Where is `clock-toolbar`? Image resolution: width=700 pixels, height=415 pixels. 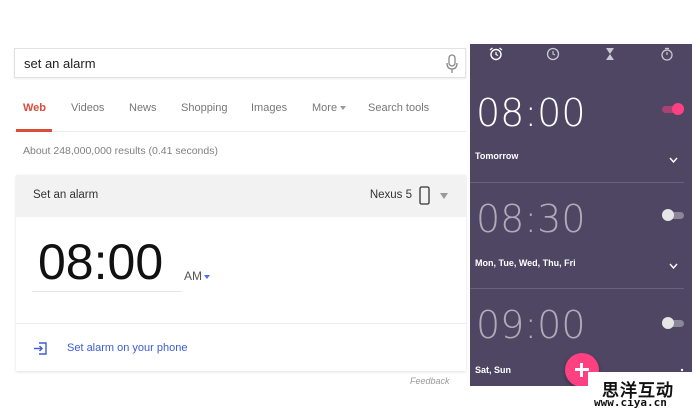
clock-toolbar is located at coordinates (581, 55).